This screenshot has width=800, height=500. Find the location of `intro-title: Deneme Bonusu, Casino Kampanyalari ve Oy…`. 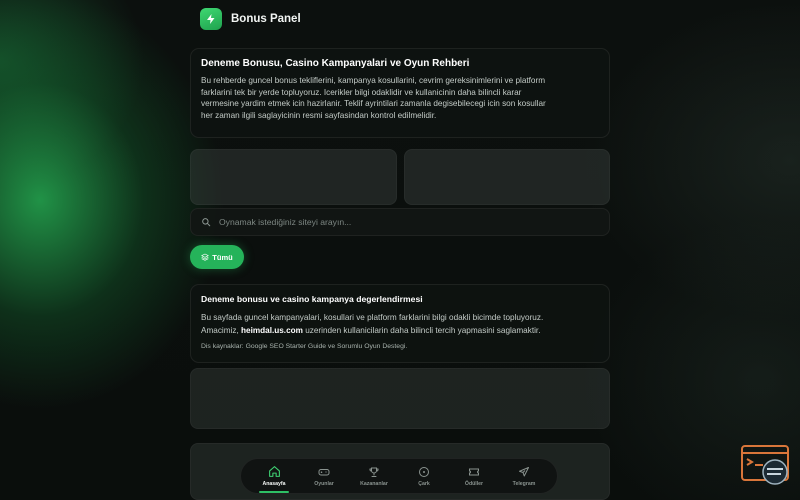

intro-title: Deneme Bonusu, Casino Kampanyalari ve Oy… is located at coordinates (335, 63).